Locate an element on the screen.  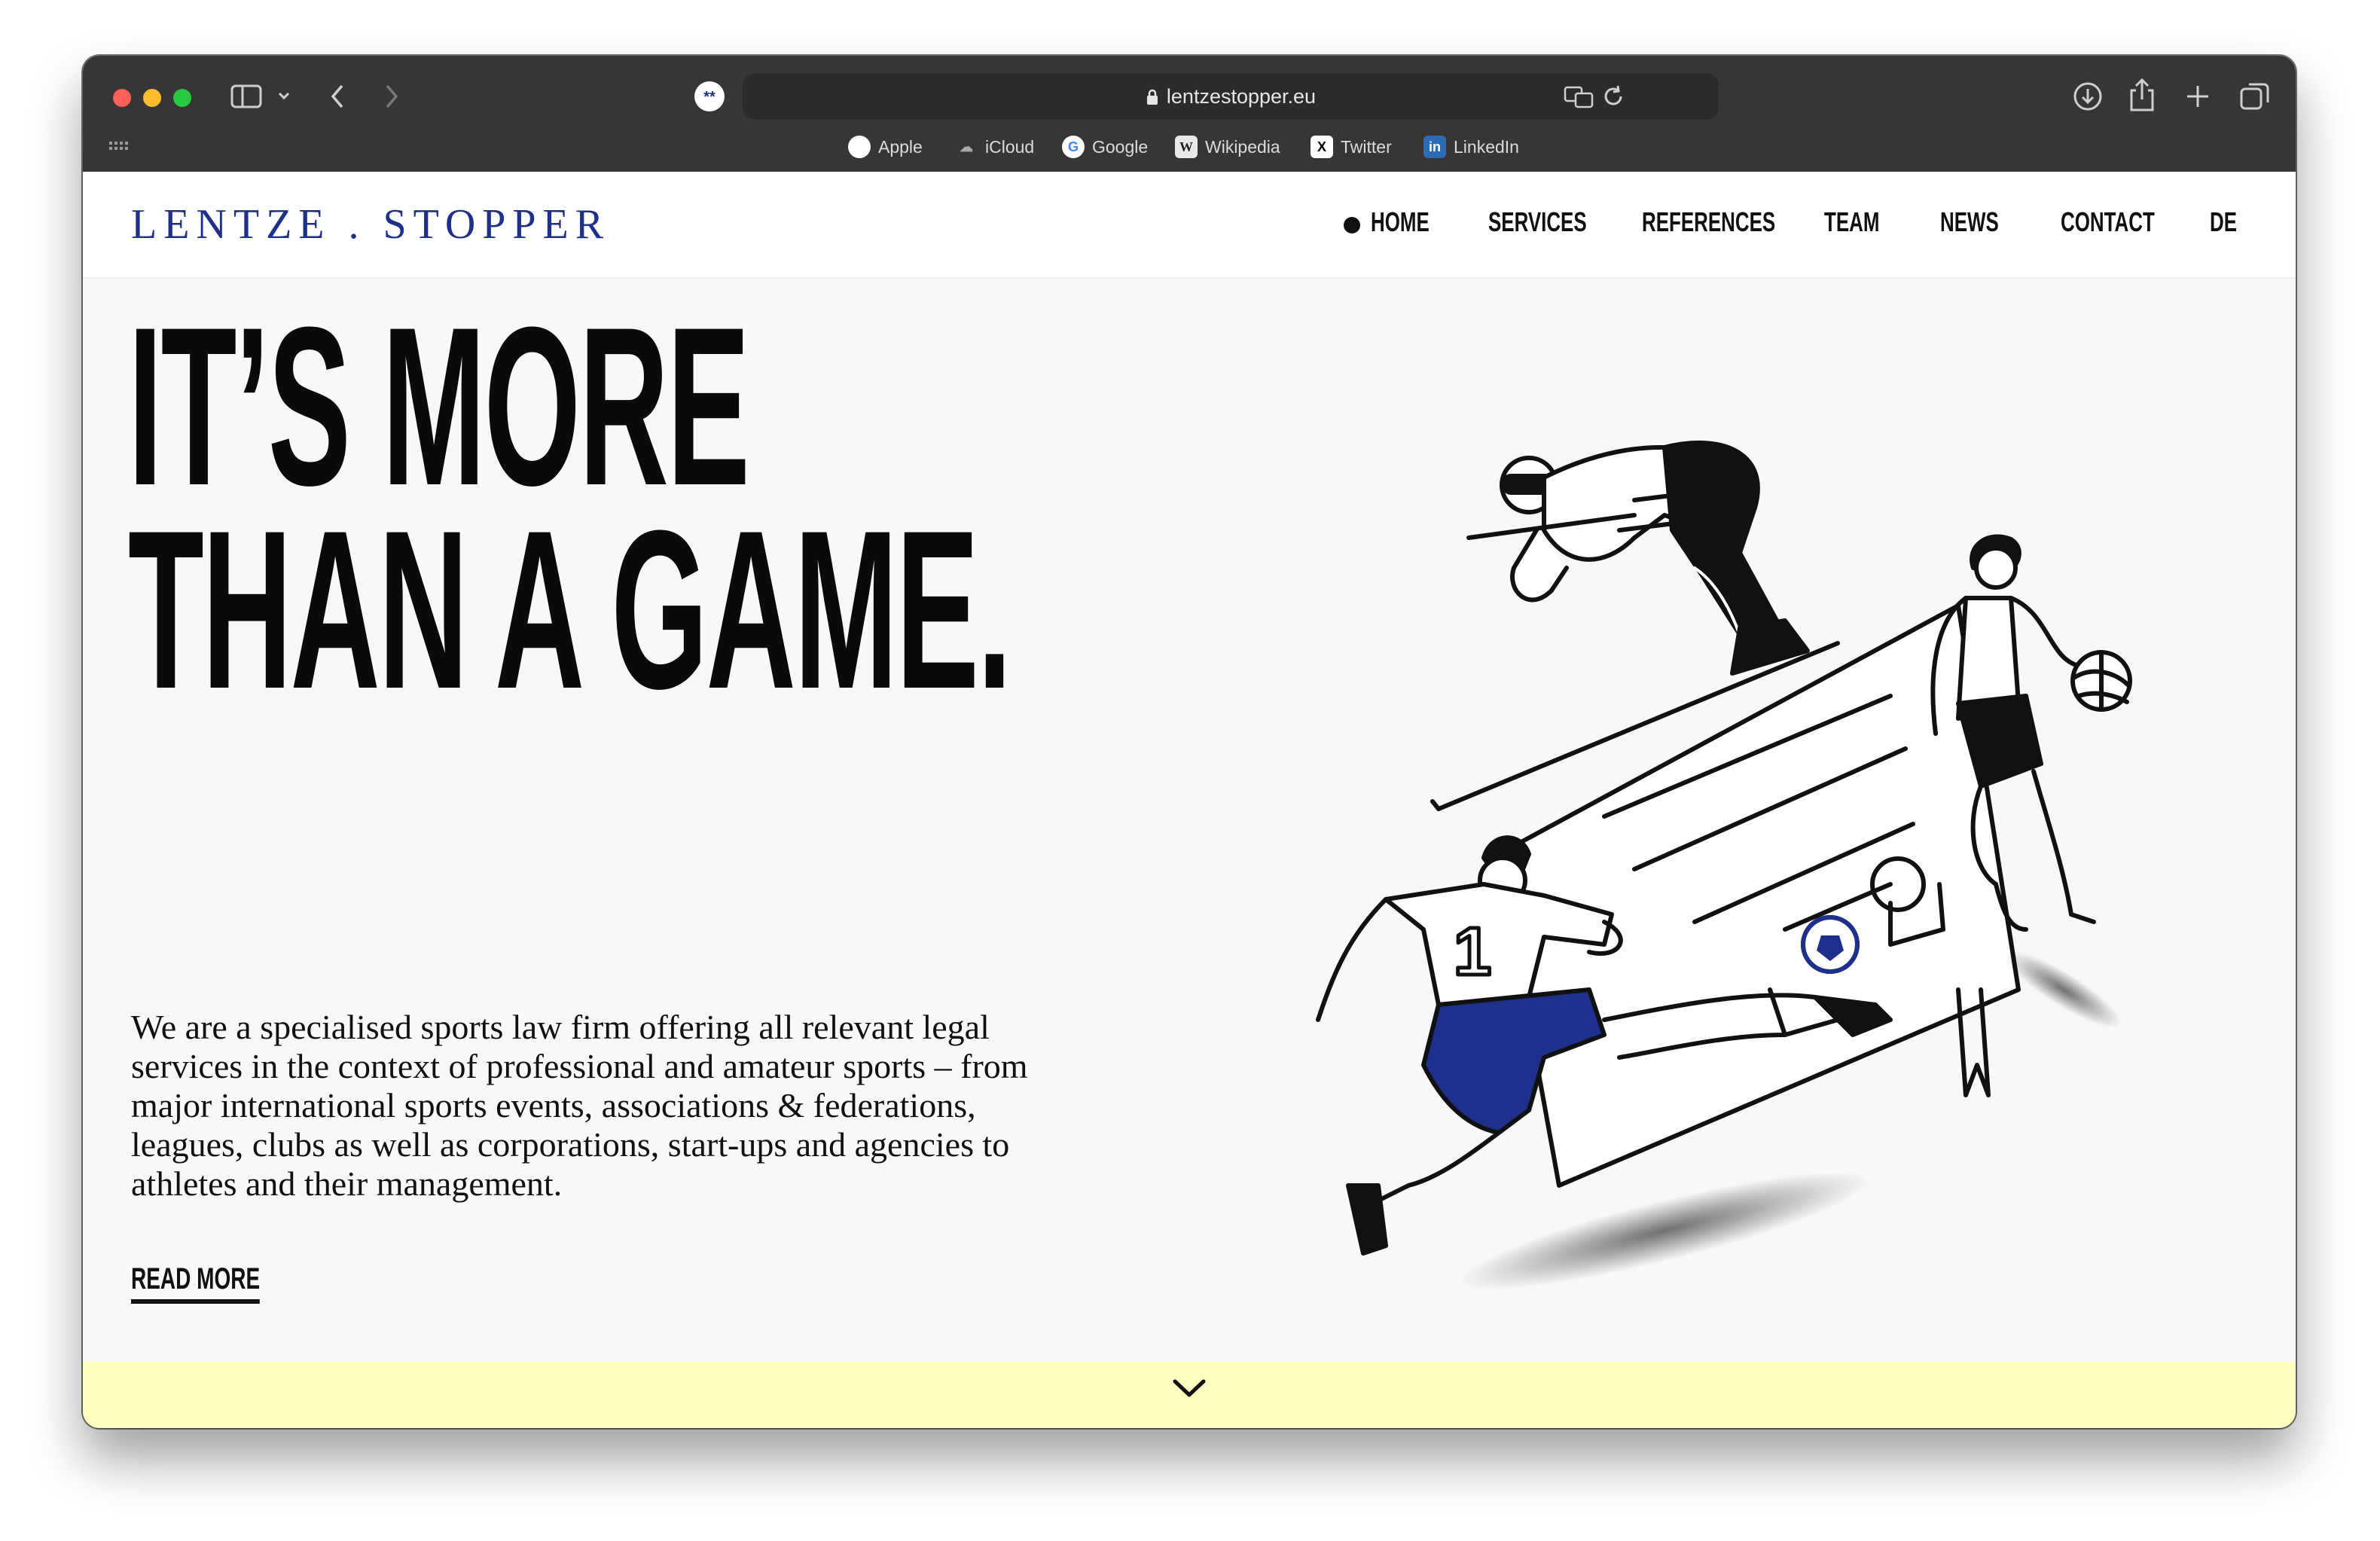
translate-icon is located at coordinates (1579, 96).